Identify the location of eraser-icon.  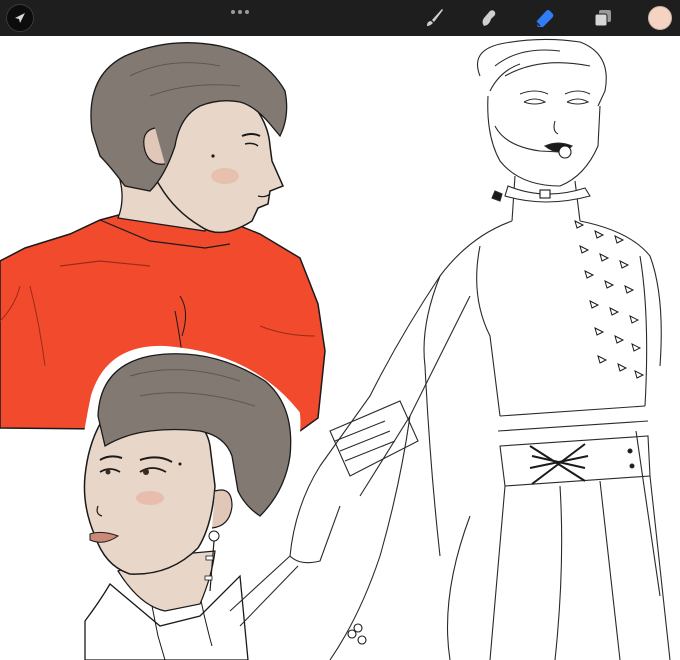
(544, 18).